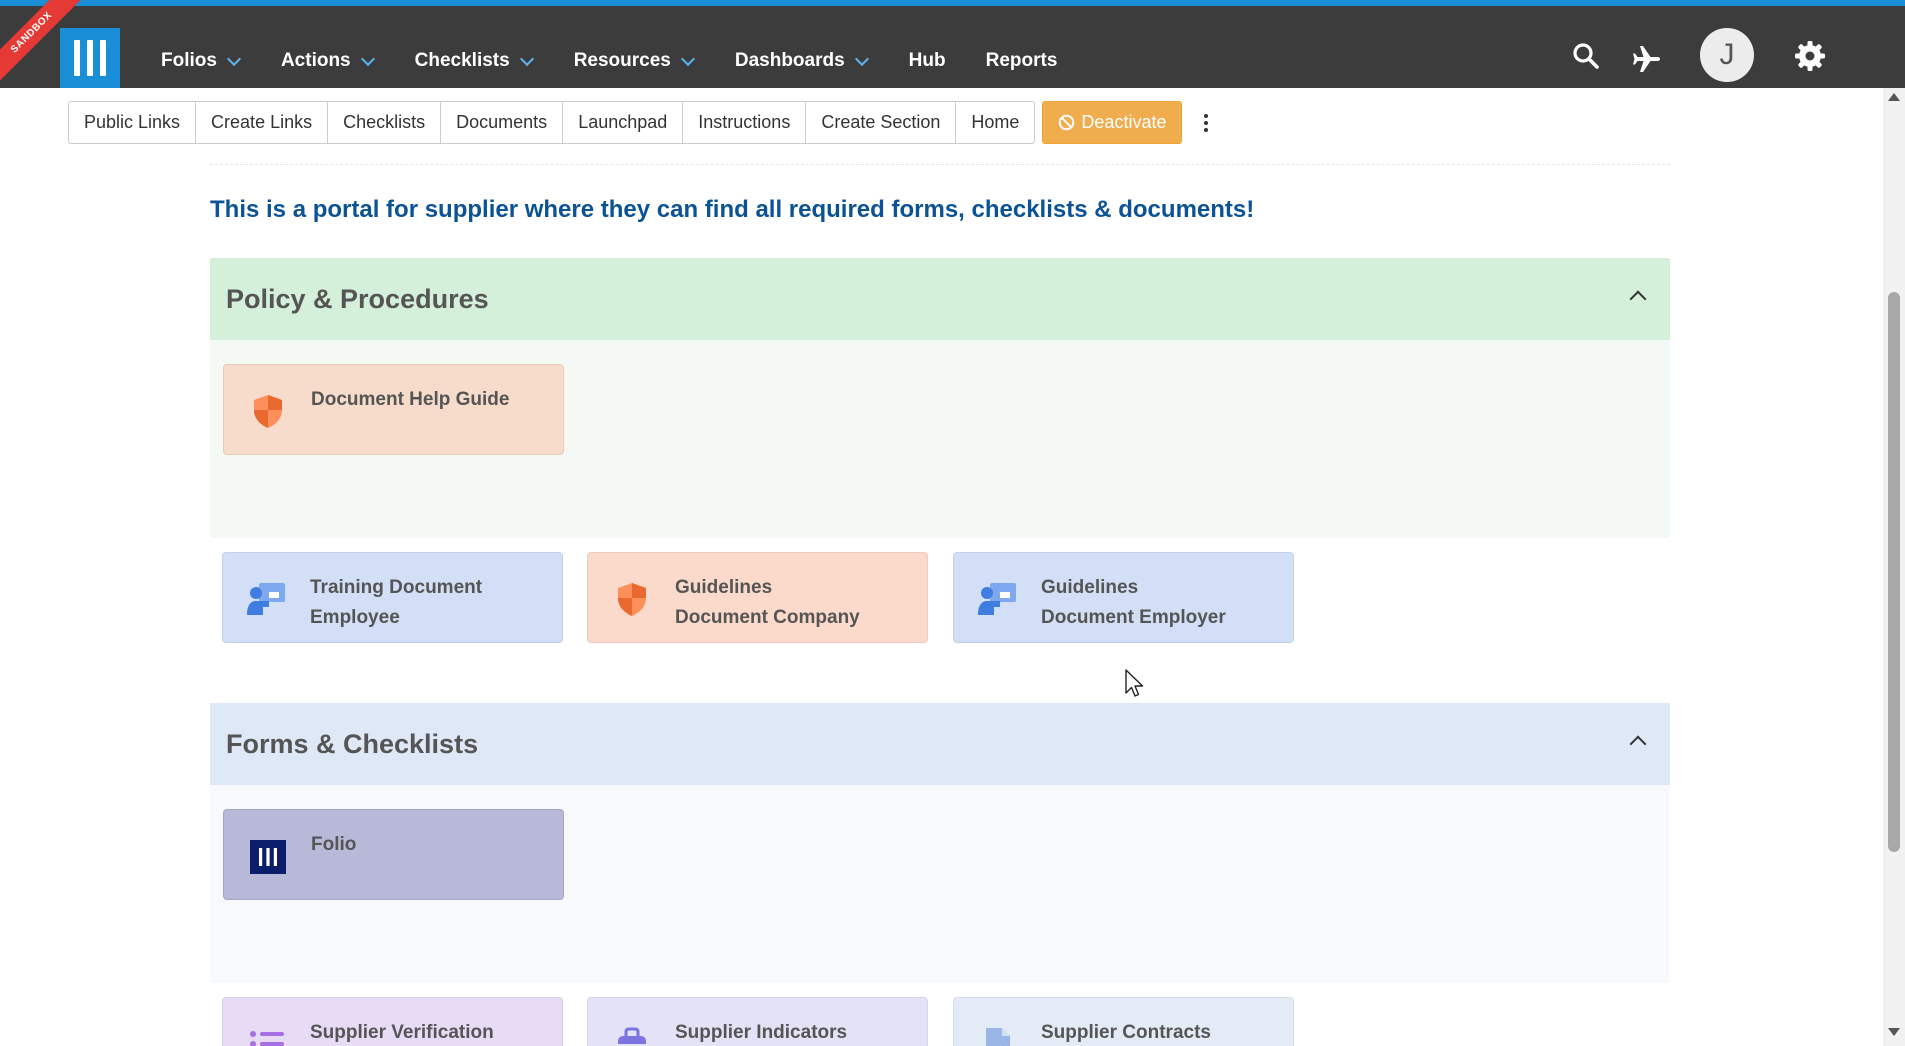 This screenshot has height=1046, width=1905. I want to click on section-header-forms-checklists: Forms & Checklists, so click(940, 744).